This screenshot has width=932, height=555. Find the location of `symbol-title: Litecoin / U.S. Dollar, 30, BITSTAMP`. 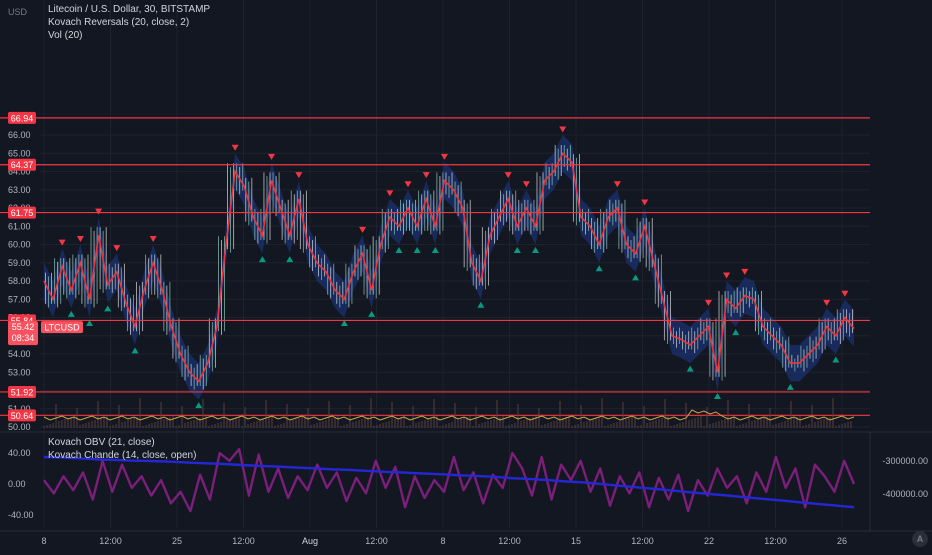

symbol-title: Litecoin / U.S. Dollar, 30, BITSTAMP is located at coordinates (129, 9).